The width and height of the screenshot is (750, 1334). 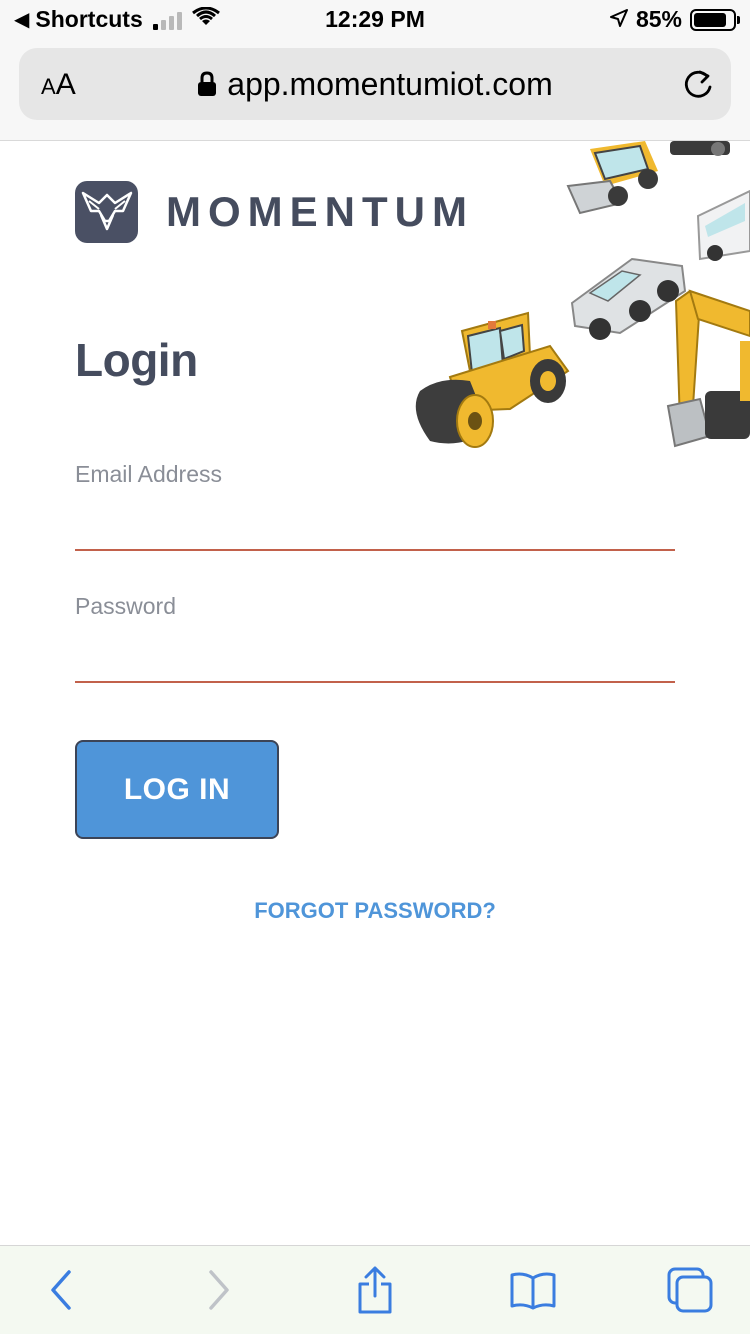 What do you see at coordinates (106, 212) in the screenshot?
I see `eagle-logo-icon` at bounding box center [106, 212].